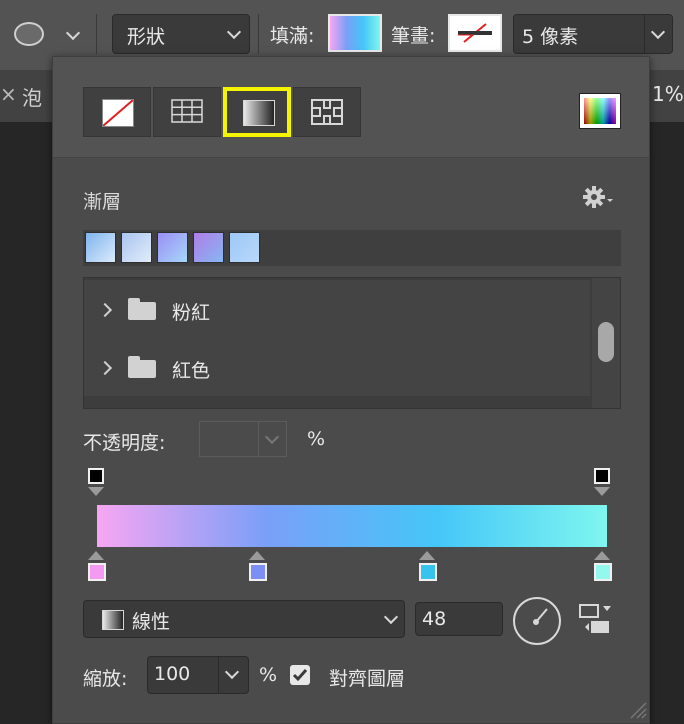  I want to click on pattern-icon, so click(327, 112).